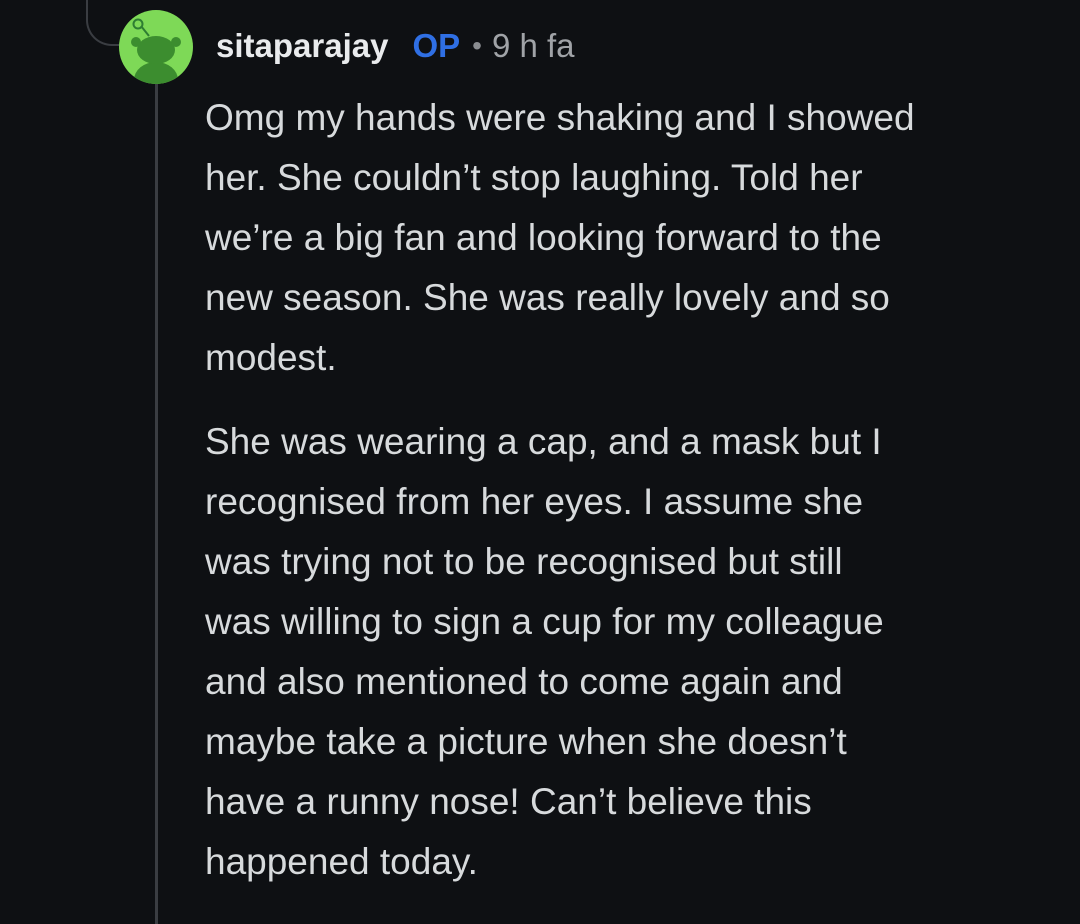 The height and width of the screenshot is (924, 1080). What do you see at coordinates (302, 46) in the screenshot?
I see `username-link: sitaparajay` at bounding box center [302, 46].